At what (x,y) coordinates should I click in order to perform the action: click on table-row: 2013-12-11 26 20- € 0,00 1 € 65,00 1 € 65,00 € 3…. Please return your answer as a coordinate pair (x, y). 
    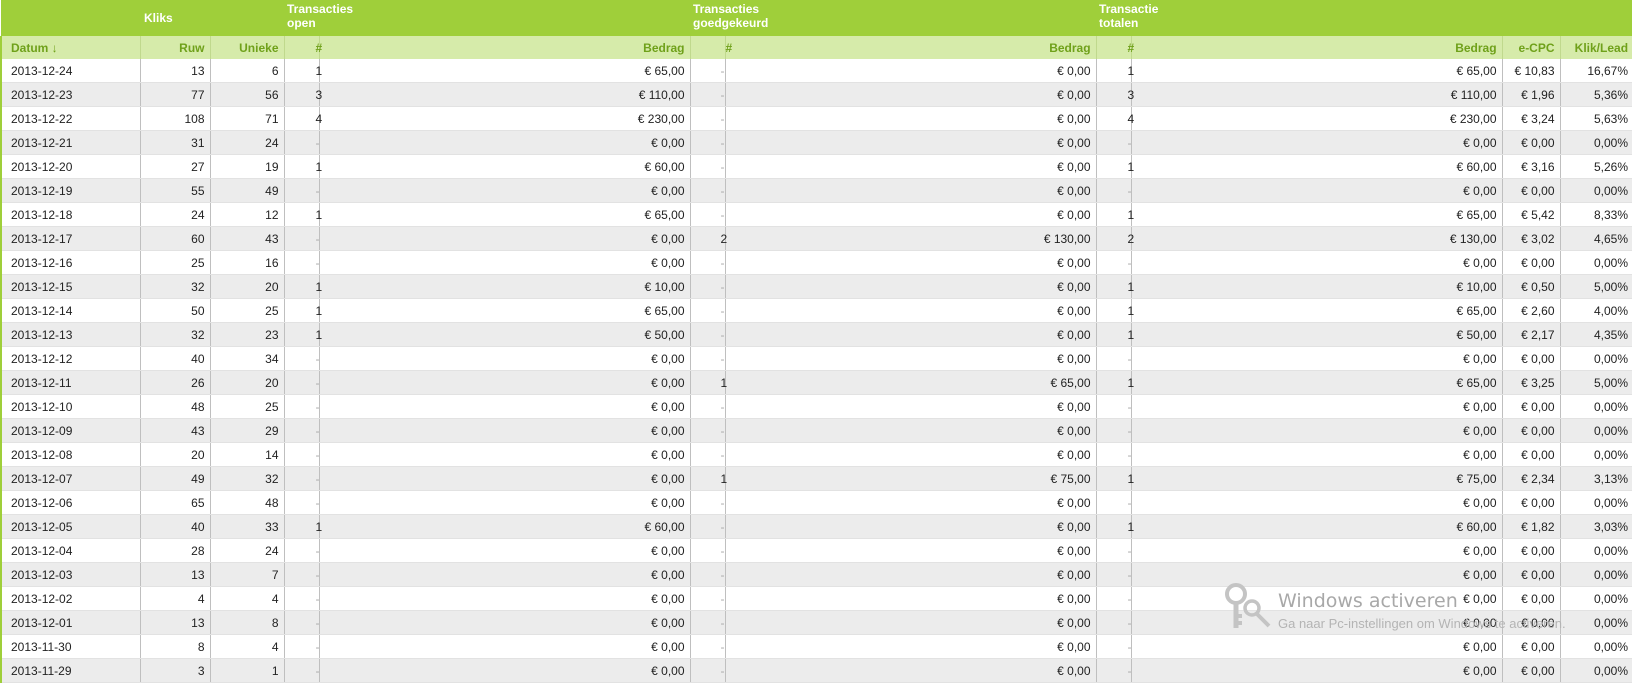
    Looking at the image, I should click on (816, 382).